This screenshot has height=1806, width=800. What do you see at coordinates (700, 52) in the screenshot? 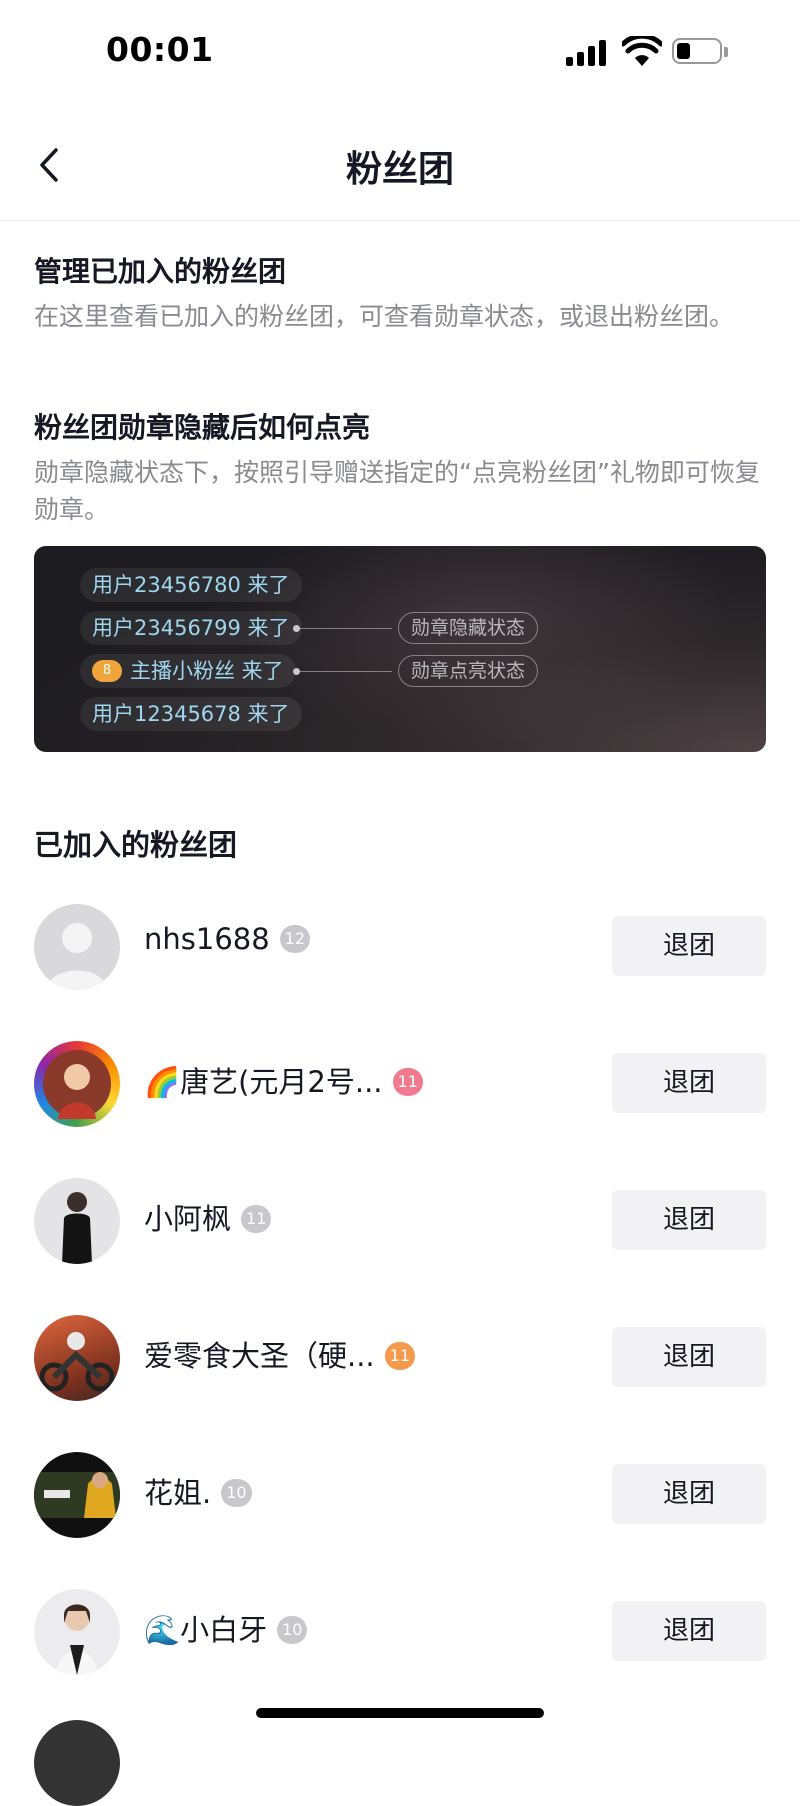
I see `battery-icon` at bounding box center [700, 52].